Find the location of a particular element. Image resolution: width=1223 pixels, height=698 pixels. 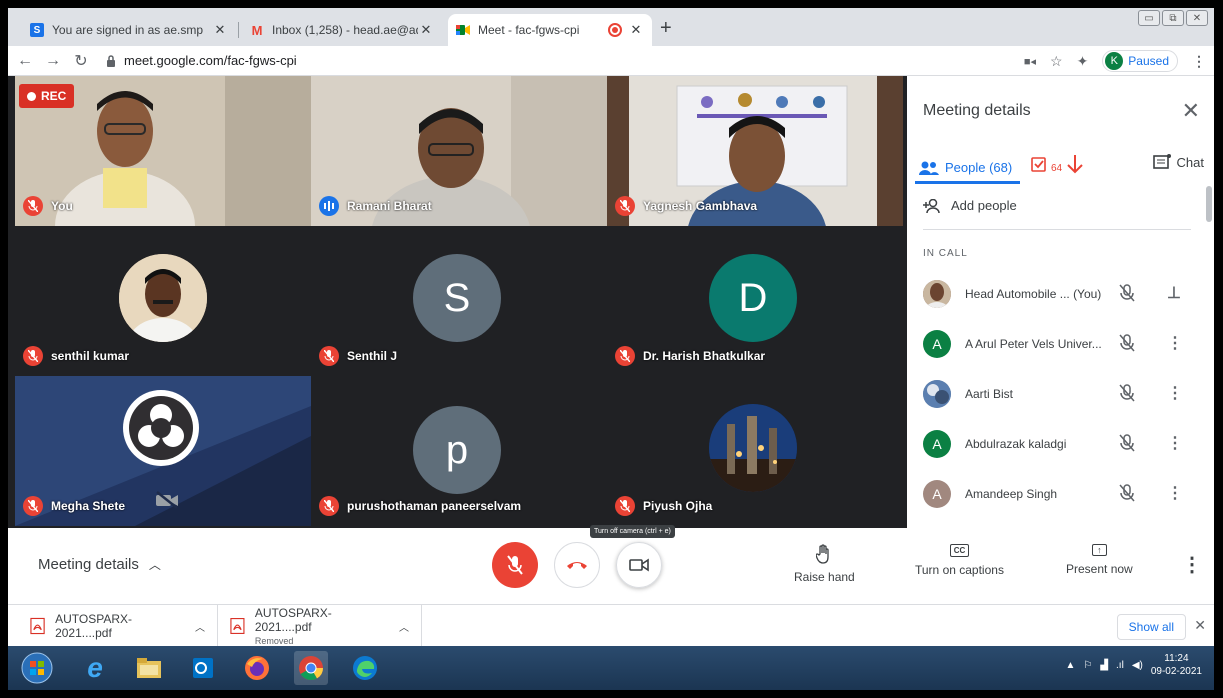

participant-tile: Piyush Ojha is located at coordinates (755, 451).